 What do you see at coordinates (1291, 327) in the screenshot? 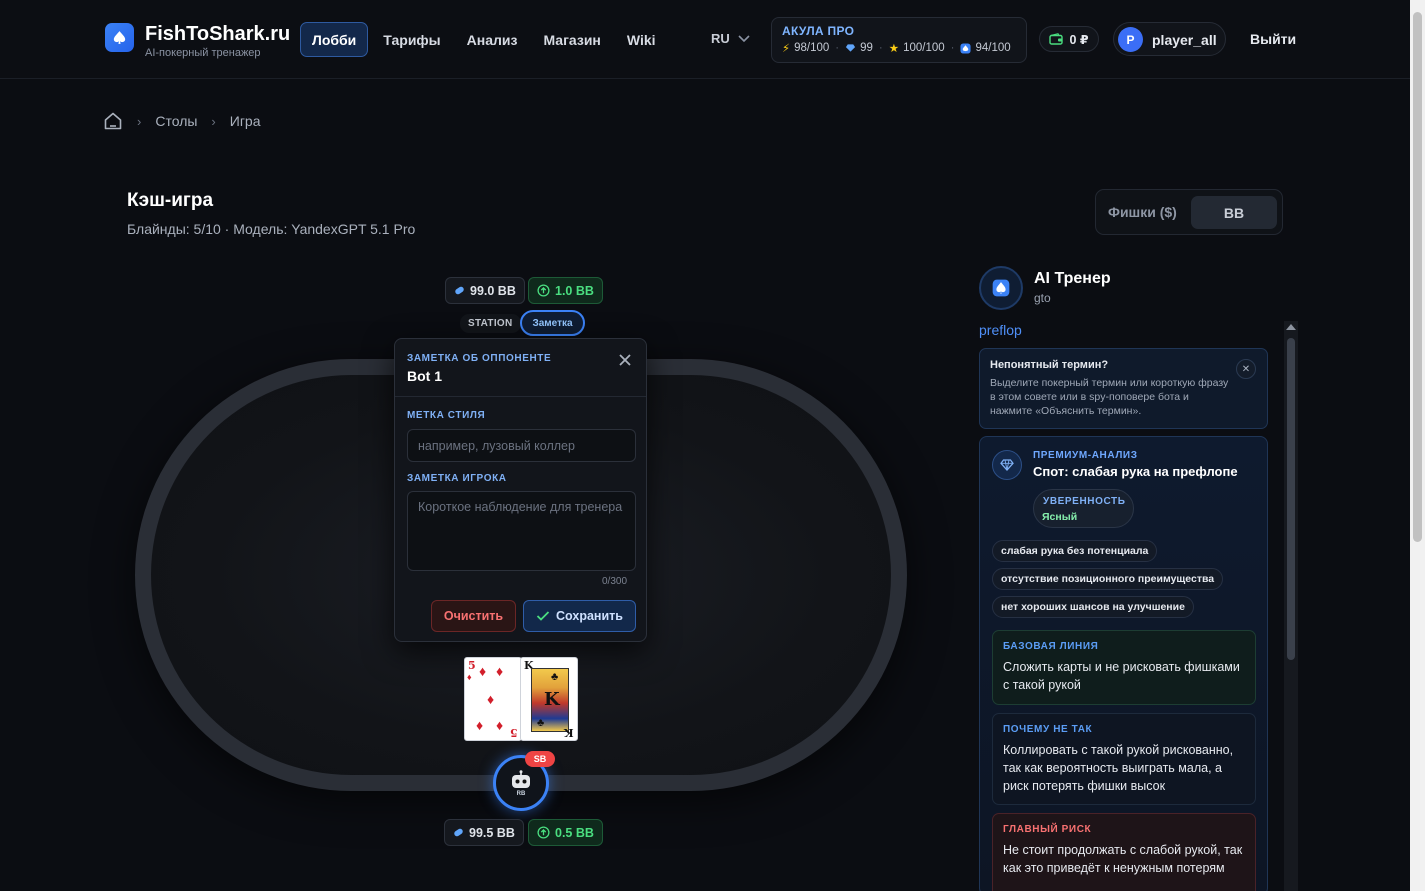
I see `scroll-up-icon` at bounding box center [1291, 327].